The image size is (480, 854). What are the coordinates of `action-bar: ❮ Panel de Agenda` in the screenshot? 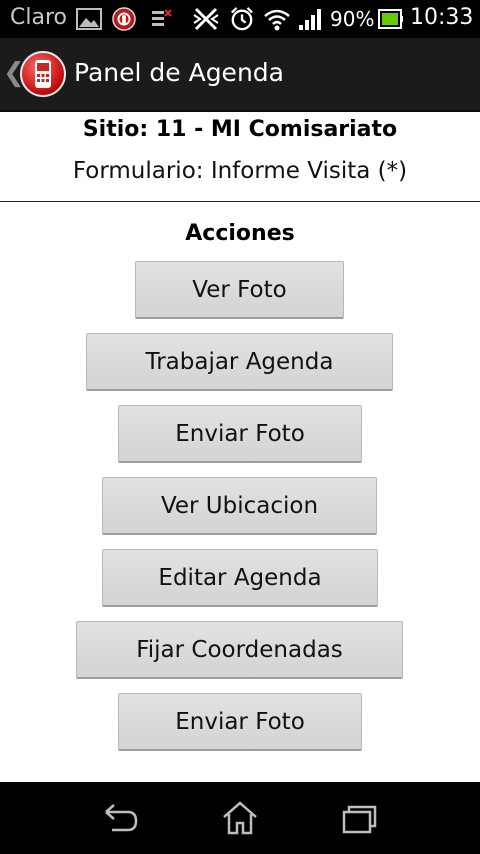 It's located at (240, 75).